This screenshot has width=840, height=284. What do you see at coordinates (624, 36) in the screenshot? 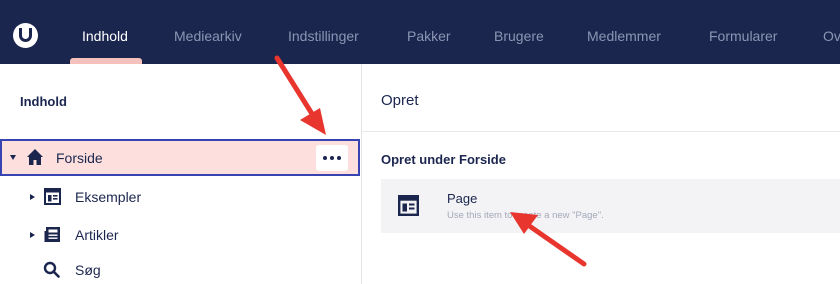
I see `nav-tab-medlemmer: Medlemmer` at bounding box center [624, 36].